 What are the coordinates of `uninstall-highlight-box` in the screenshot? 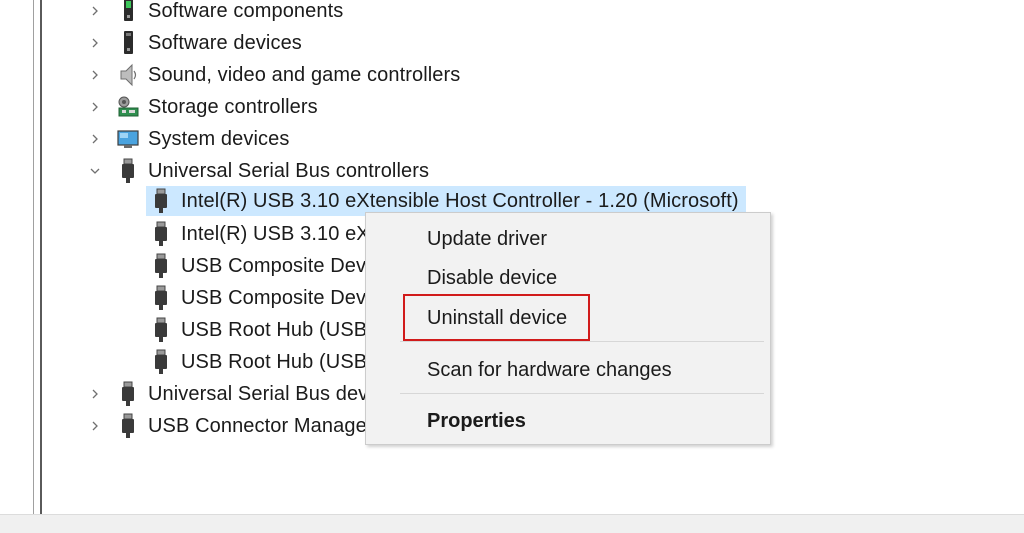 It's located at (496, 317).